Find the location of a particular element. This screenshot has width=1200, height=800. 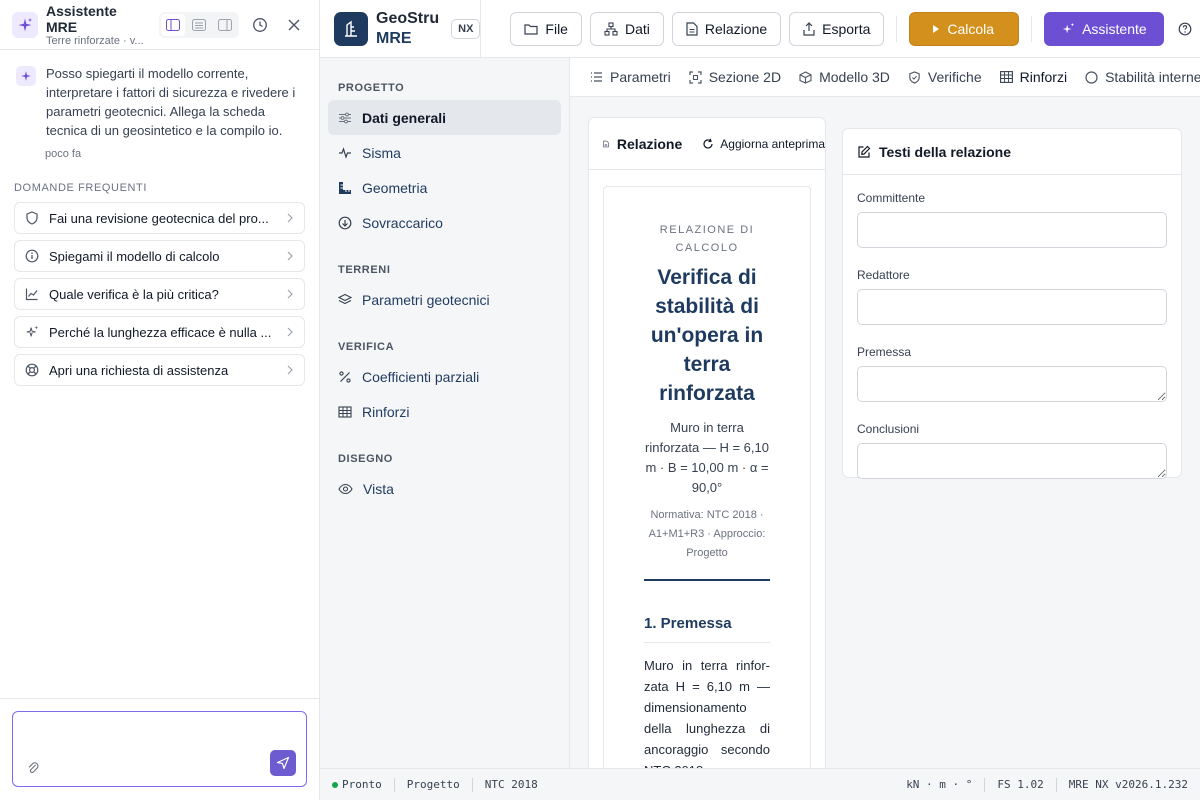

grid-icon is located at coordinates (345, 411).